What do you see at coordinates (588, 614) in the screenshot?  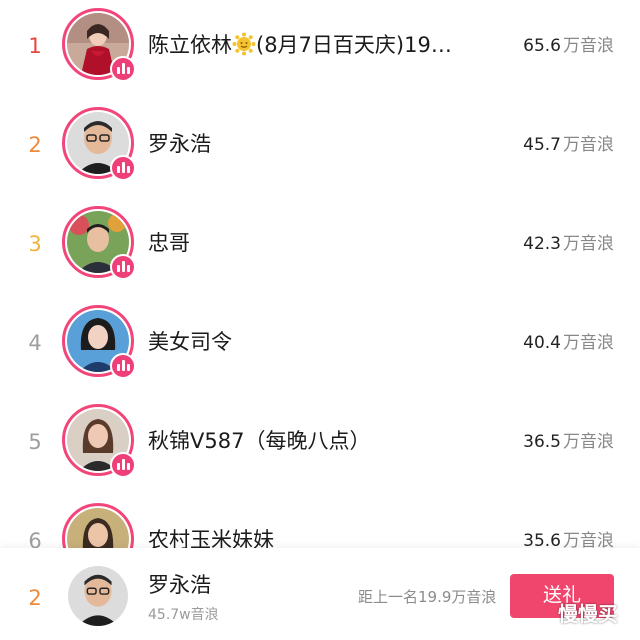 I see `watermark: 慢慢买` at bounding box center [588, 614].